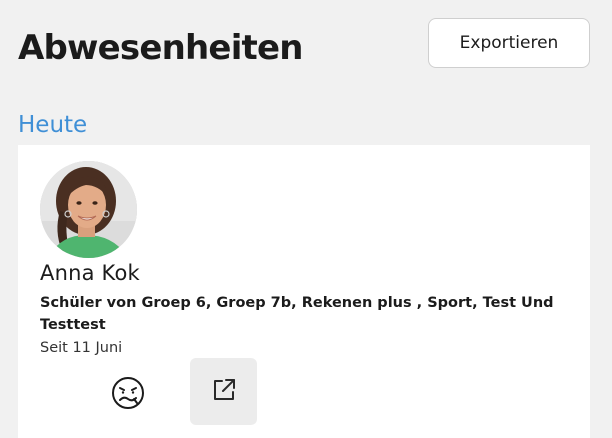 This screenshot has height=438, width=612. I want to click on student-name: Anna Kok, so click(90, 273).